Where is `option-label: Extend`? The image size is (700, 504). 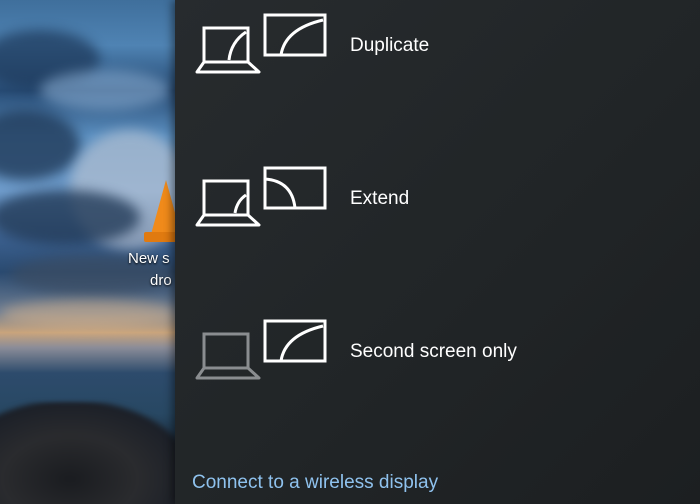 option-label: Extend is located at coordinates (380, 198).